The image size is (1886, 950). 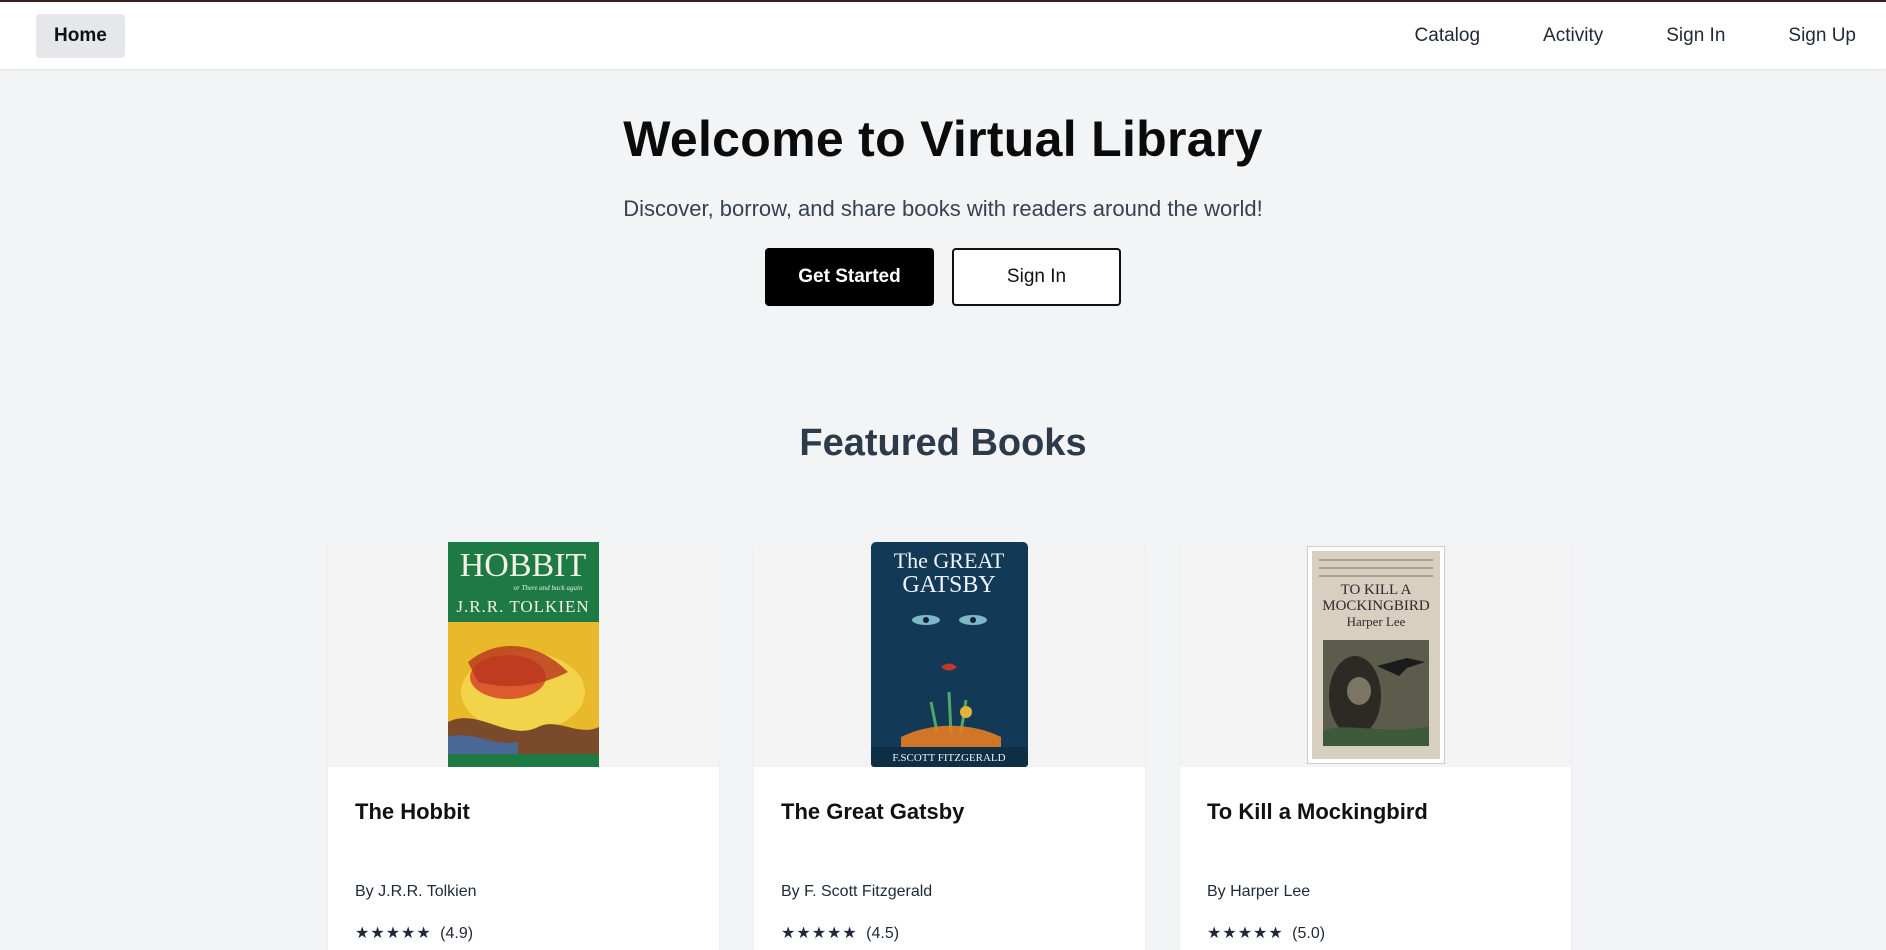 I want to click on rating-value: (4.5), so click(x=883, y=933).